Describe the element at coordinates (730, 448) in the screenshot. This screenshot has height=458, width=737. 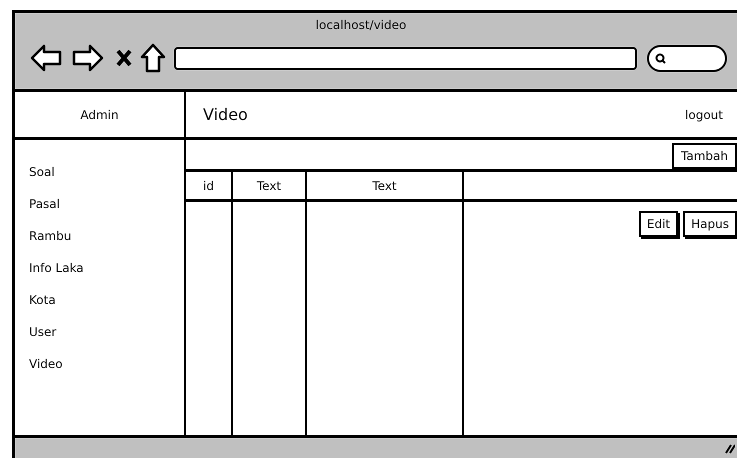
I see `resize-grip-icon` at that location.